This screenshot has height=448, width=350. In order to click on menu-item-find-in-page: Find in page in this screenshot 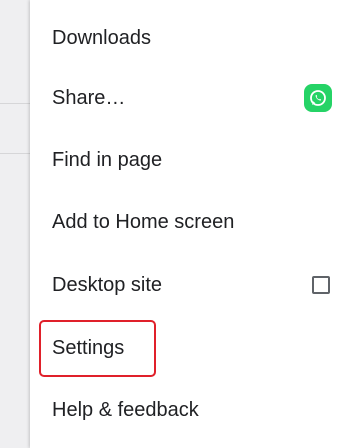, I will do `click(190, 160)`.